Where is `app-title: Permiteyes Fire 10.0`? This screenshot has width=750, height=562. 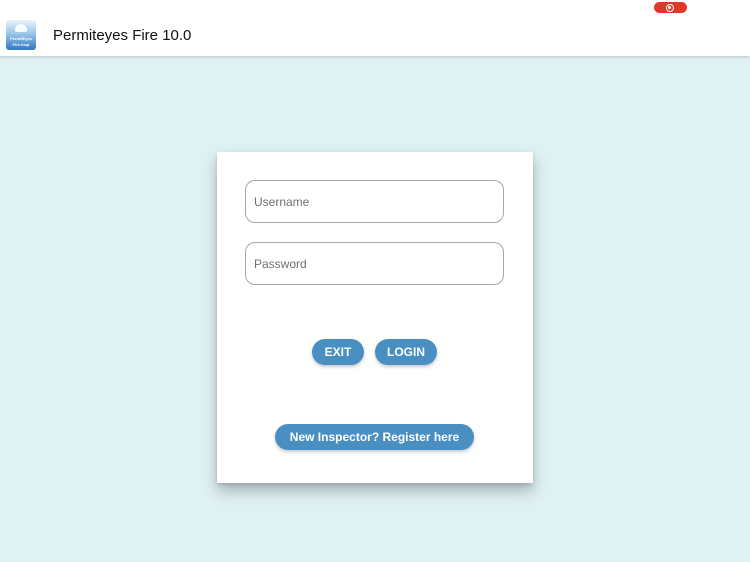
app-title: Permiteyes Fire 10.0 is located at coordinates (122, 35).